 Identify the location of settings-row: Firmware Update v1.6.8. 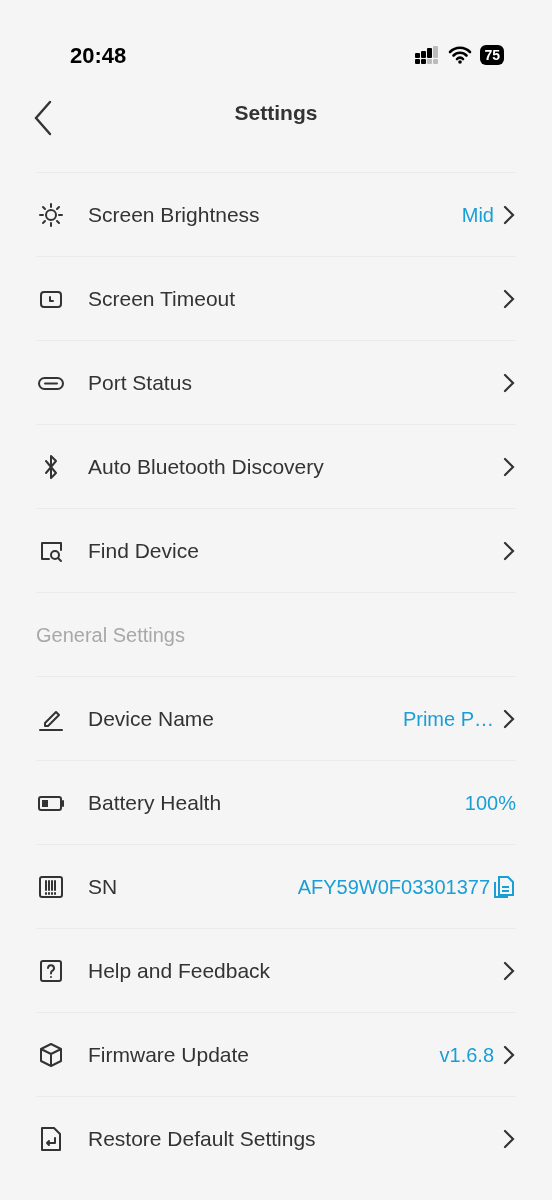
(276, 1054).